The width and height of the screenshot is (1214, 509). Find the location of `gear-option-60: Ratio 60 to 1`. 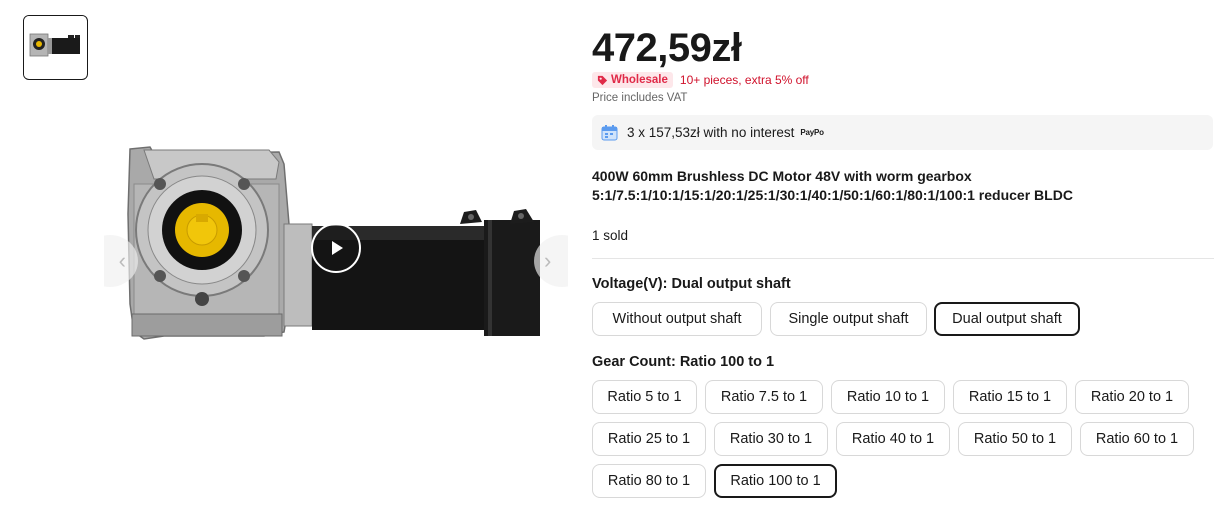

gear-option-60: Ratio 60 to 1 is located at coordinates (1137, 439).